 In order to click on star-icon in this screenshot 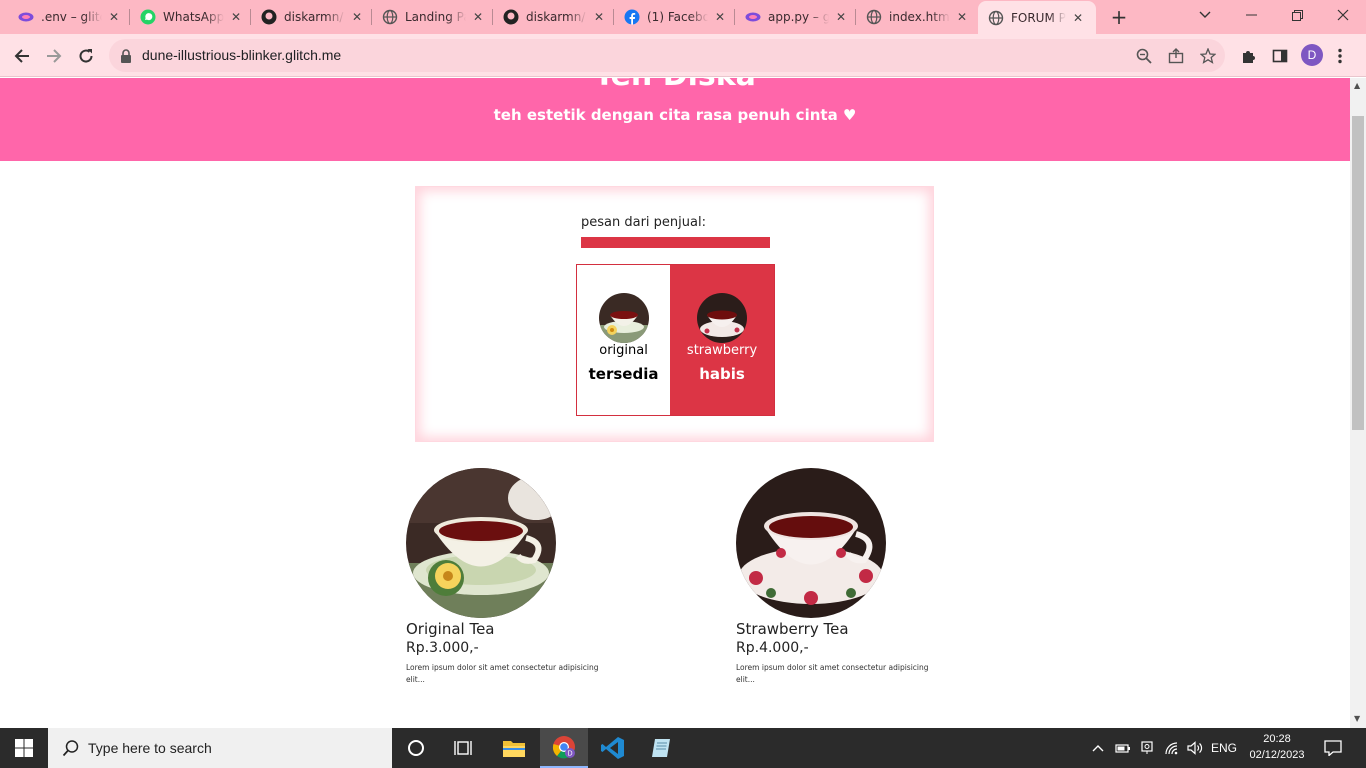, I will do `click(1208, 56)`.